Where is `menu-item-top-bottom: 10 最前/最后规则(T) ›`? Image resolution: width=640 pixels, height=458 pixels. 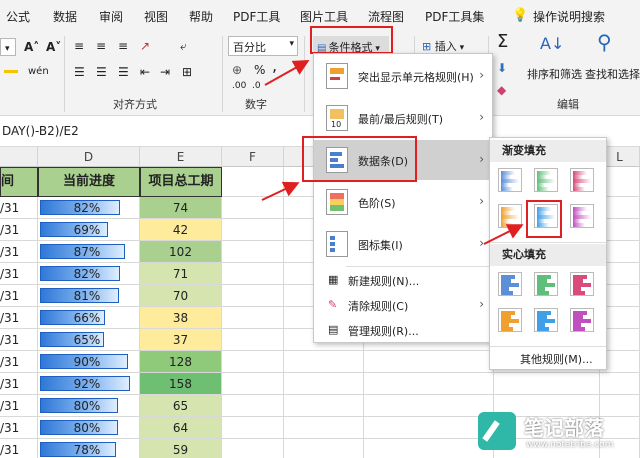 menu-item-top-bottom: 10 最前/最后规则(T) › is located at coordinates (403, 118).